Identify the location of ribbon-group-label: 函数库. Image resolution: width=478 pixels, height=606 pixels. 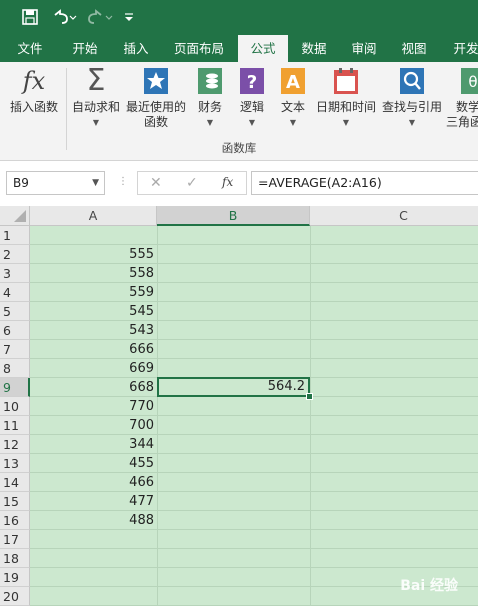
(239, 148).